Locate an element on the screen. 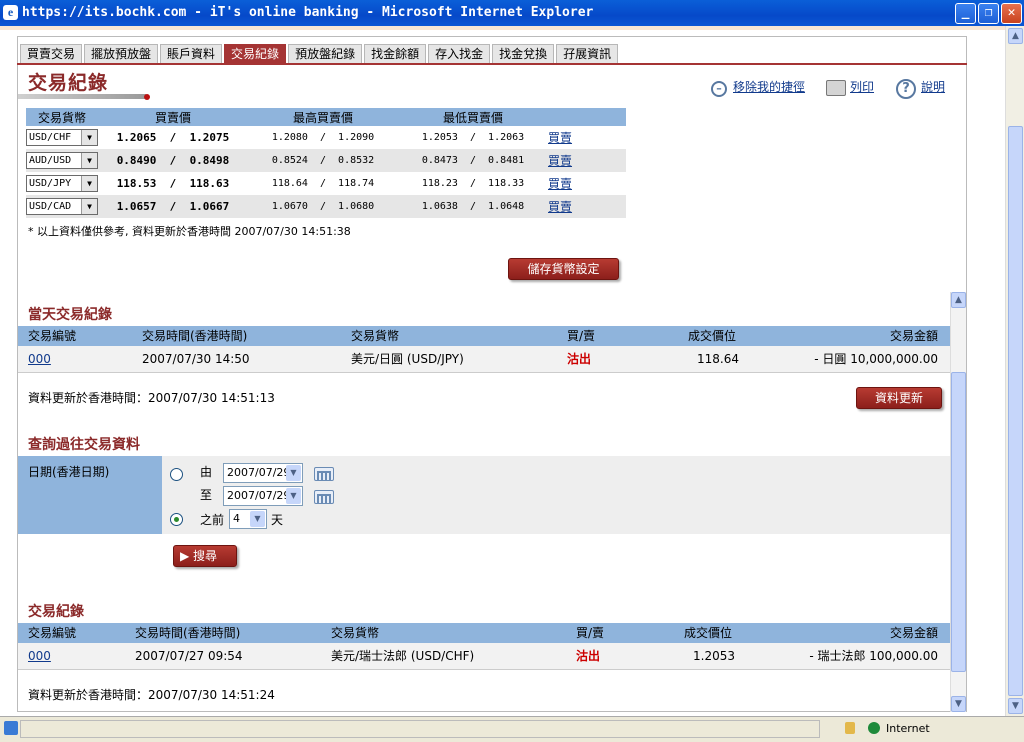 This screenshot has height=742, width=1024. high-bid: 1.0670 is located at coordinates (289, 206).